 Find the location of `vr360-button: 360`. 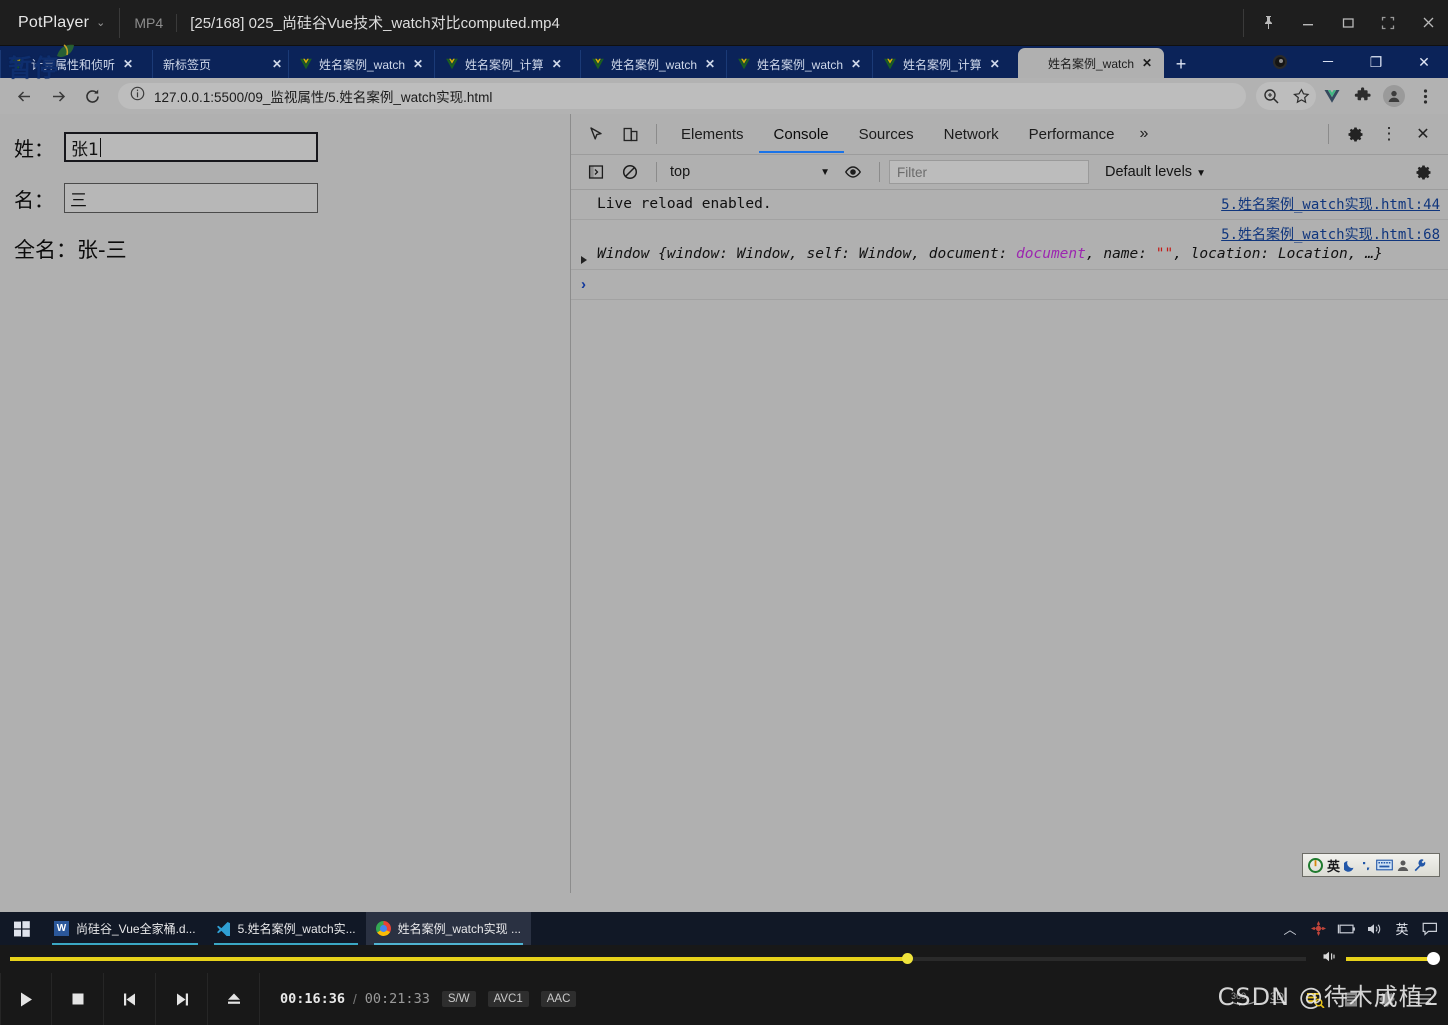

vr360-button: 360 is located at coordinates (1243, 999).